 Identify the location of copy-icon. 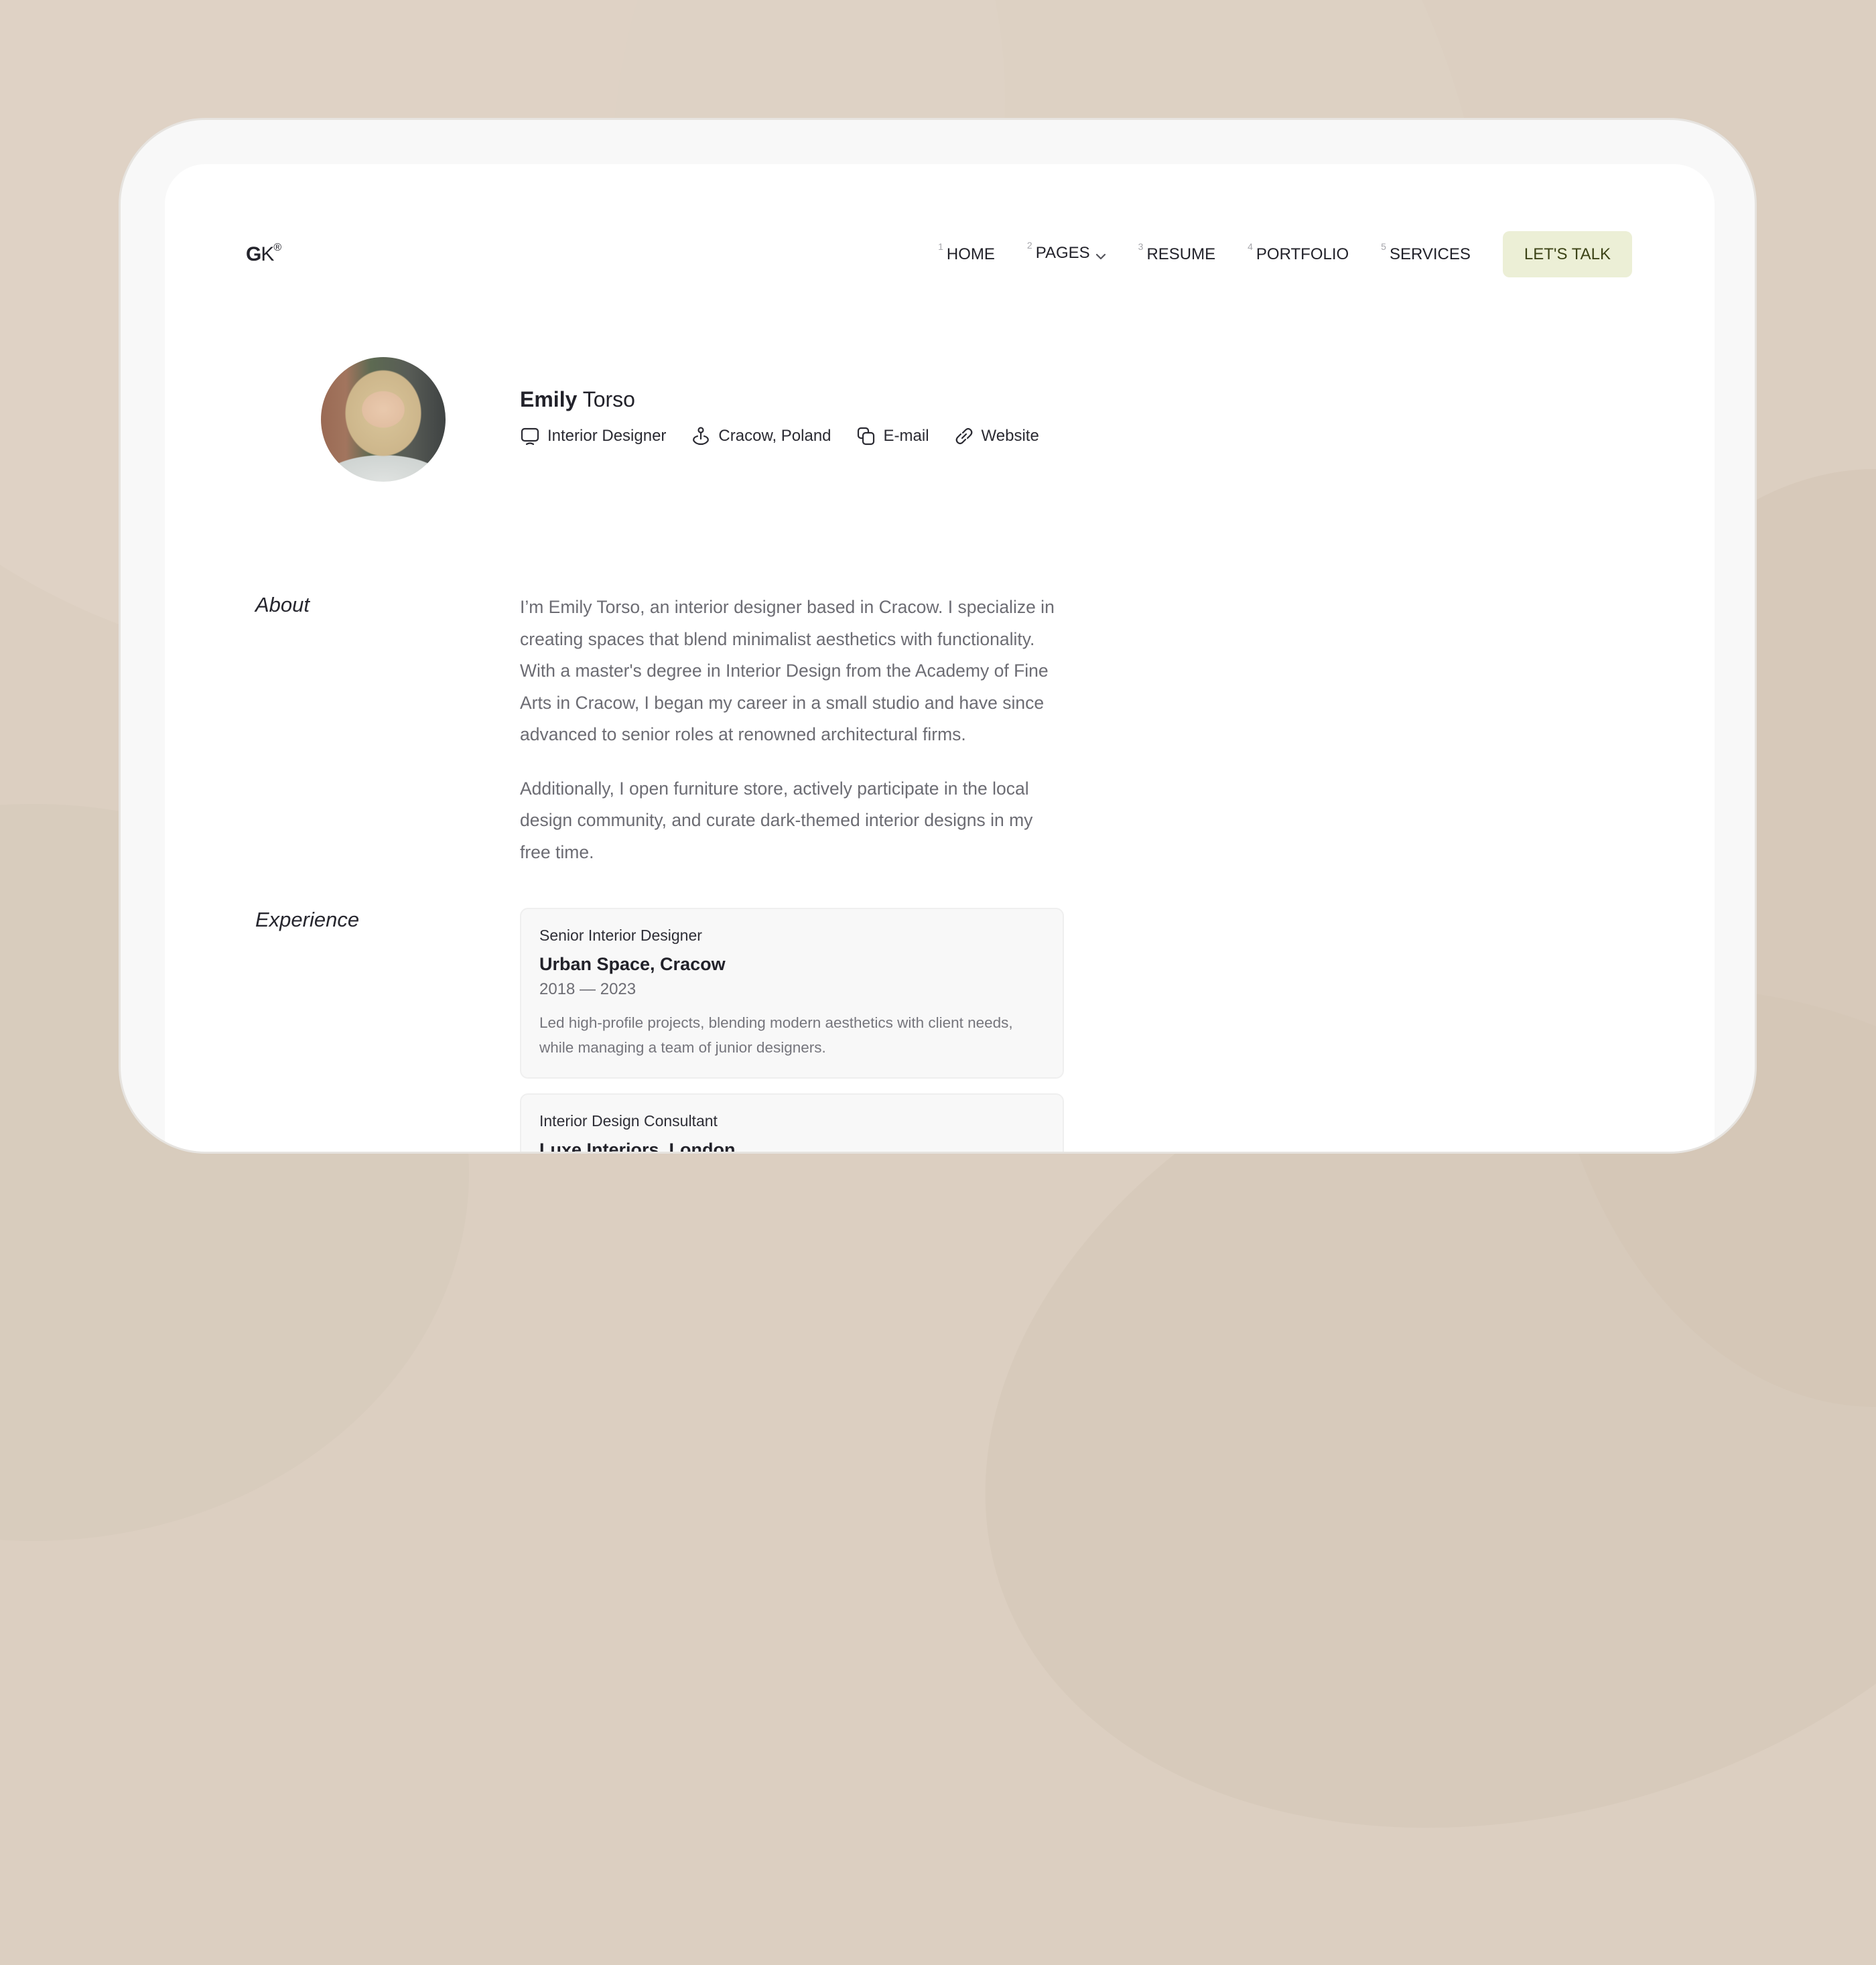
(865, 436).